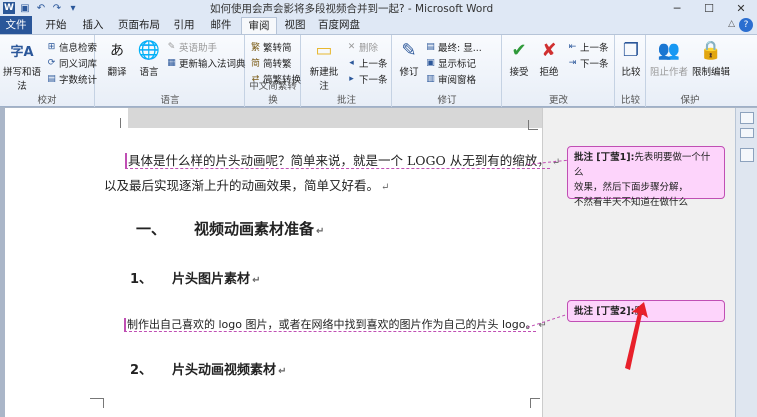 This screenshot has height=417, width=757. I want to click on s2t-button: 简简转繁, so click(271, 63).